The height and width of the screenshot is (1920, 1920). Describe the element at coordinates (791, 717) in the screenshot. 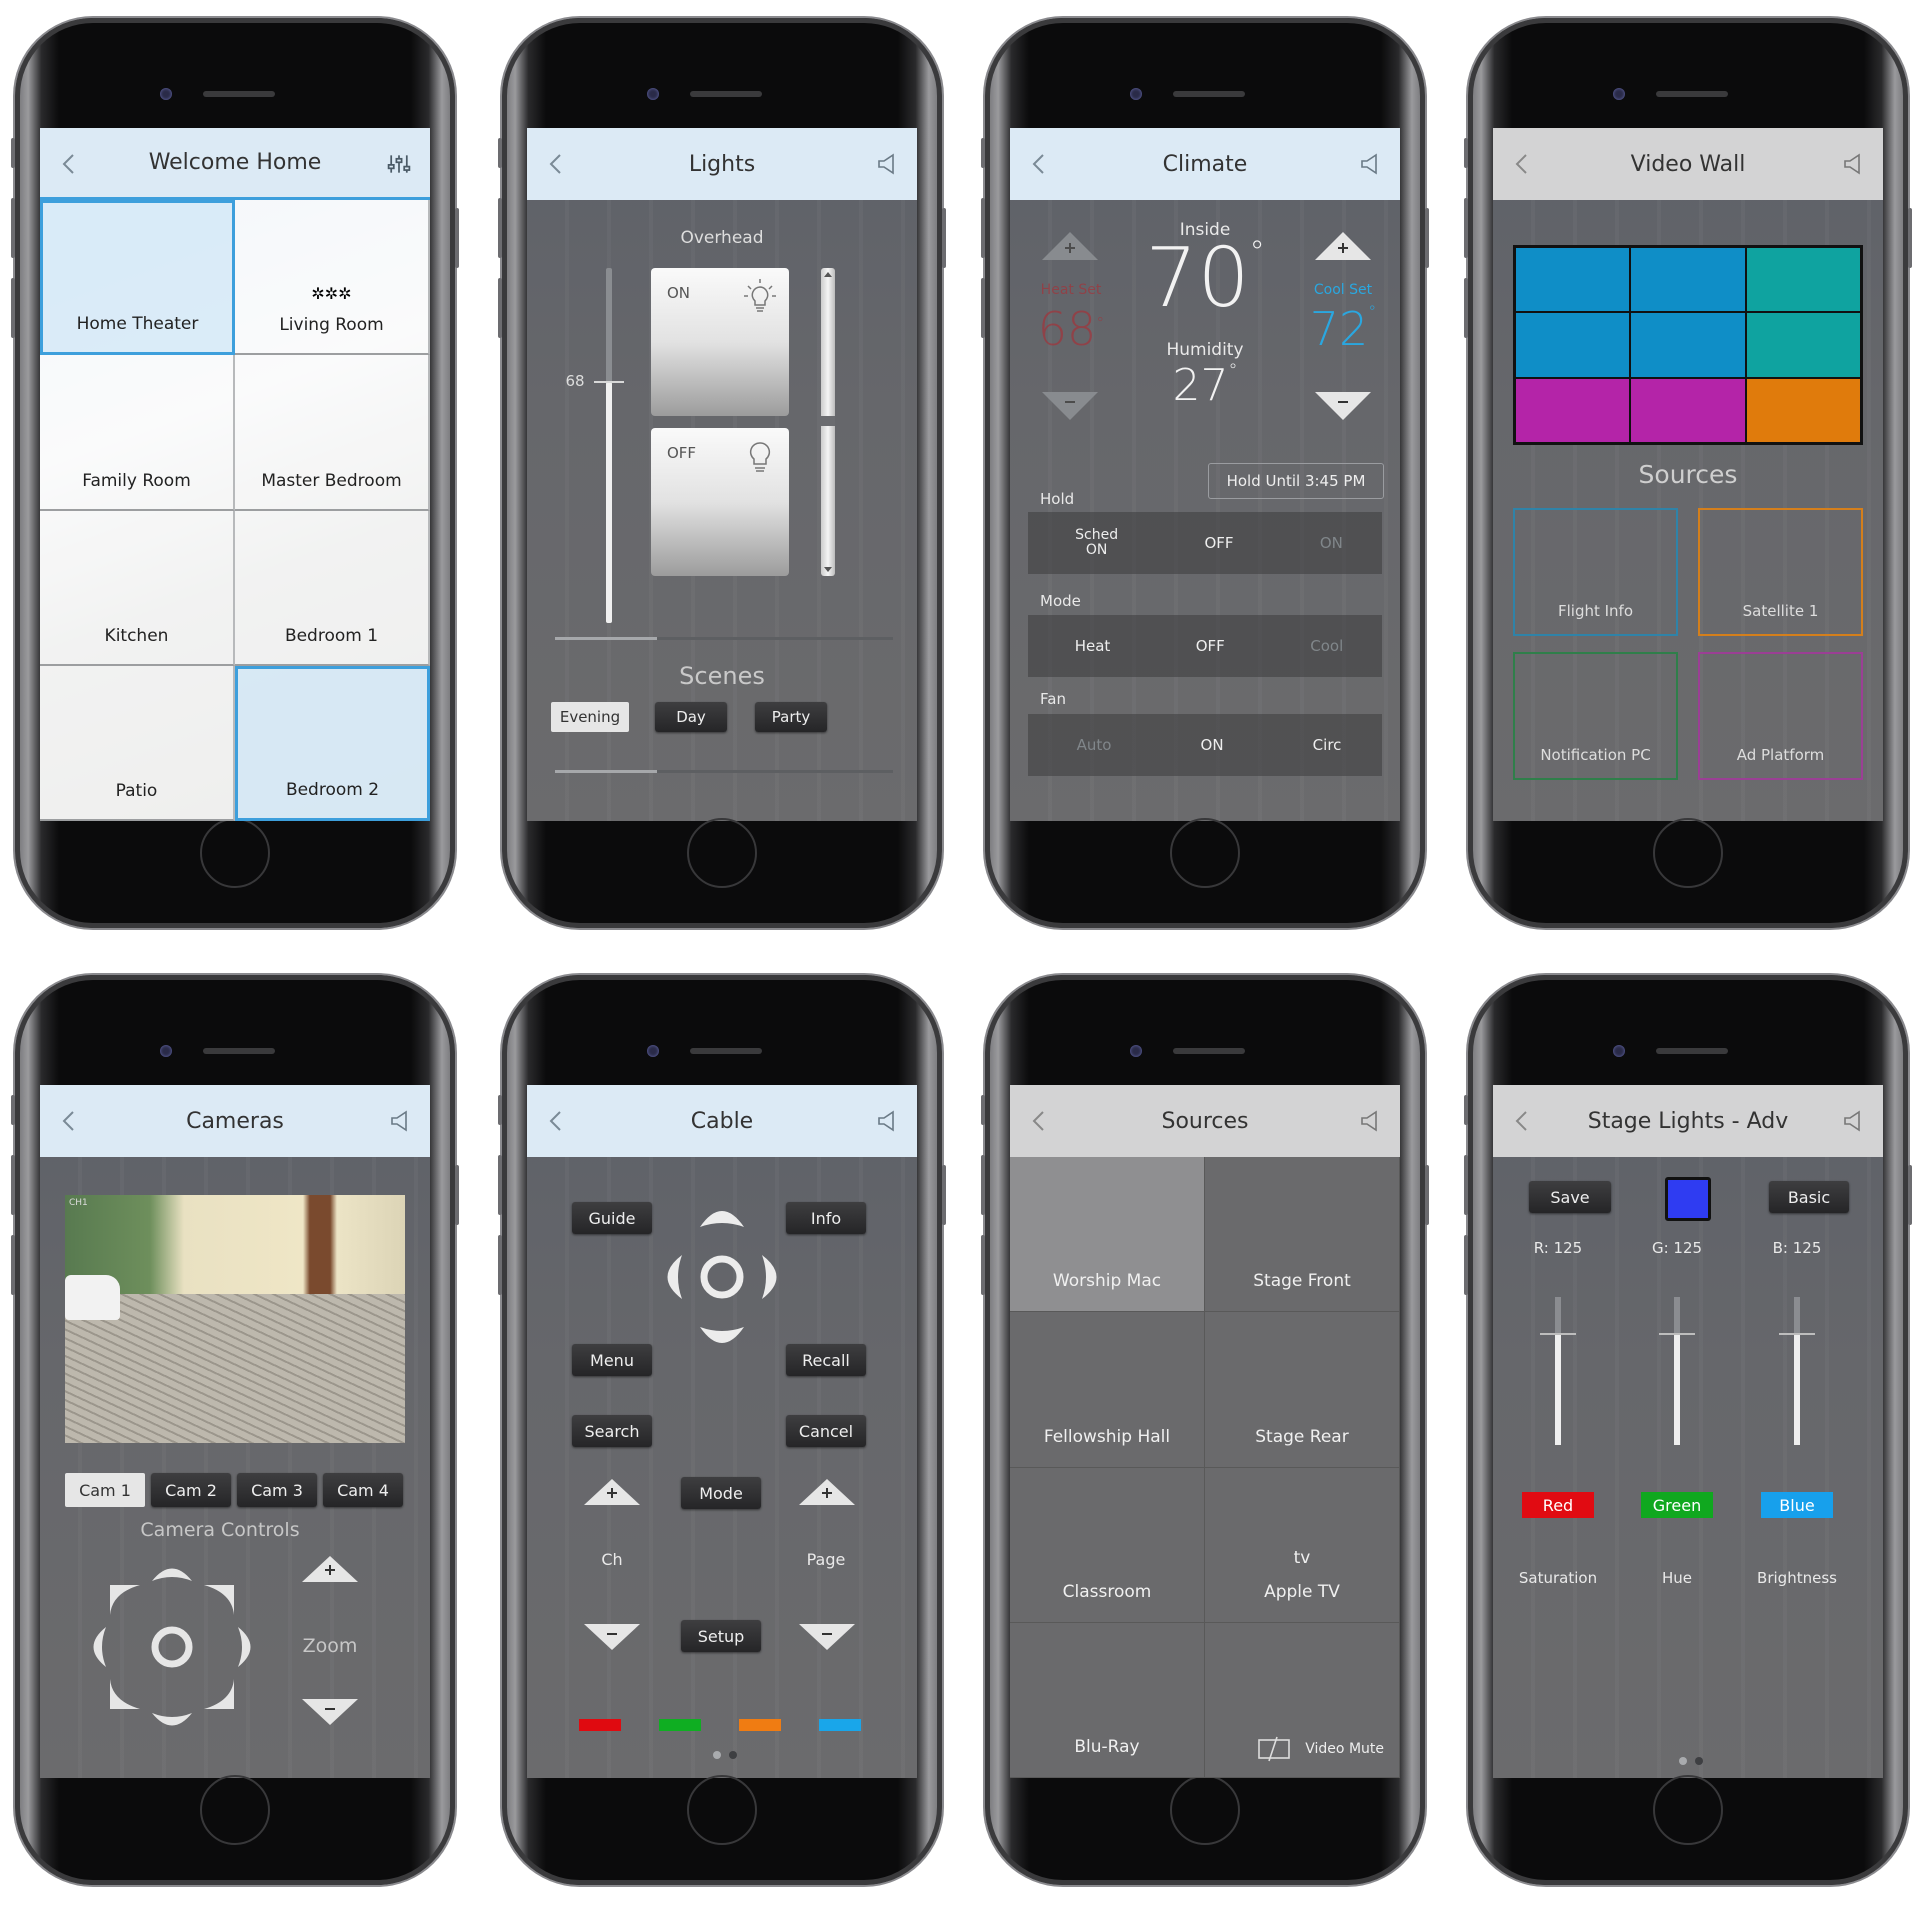

I see `scene-button-party: Party` at that location.